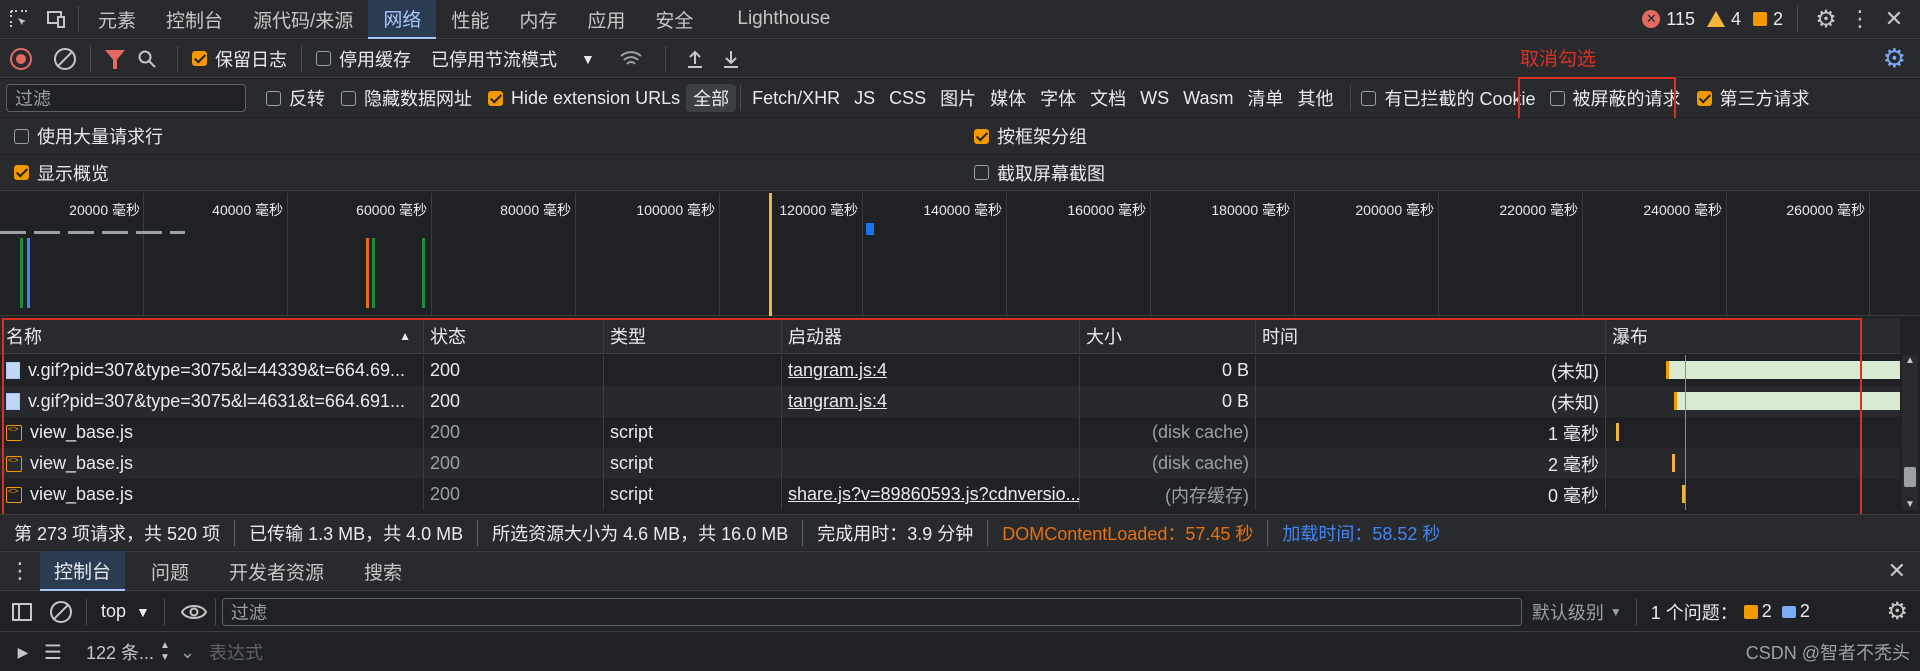  I want to click on type-filter-media: 媒体, so click(1008, 98).